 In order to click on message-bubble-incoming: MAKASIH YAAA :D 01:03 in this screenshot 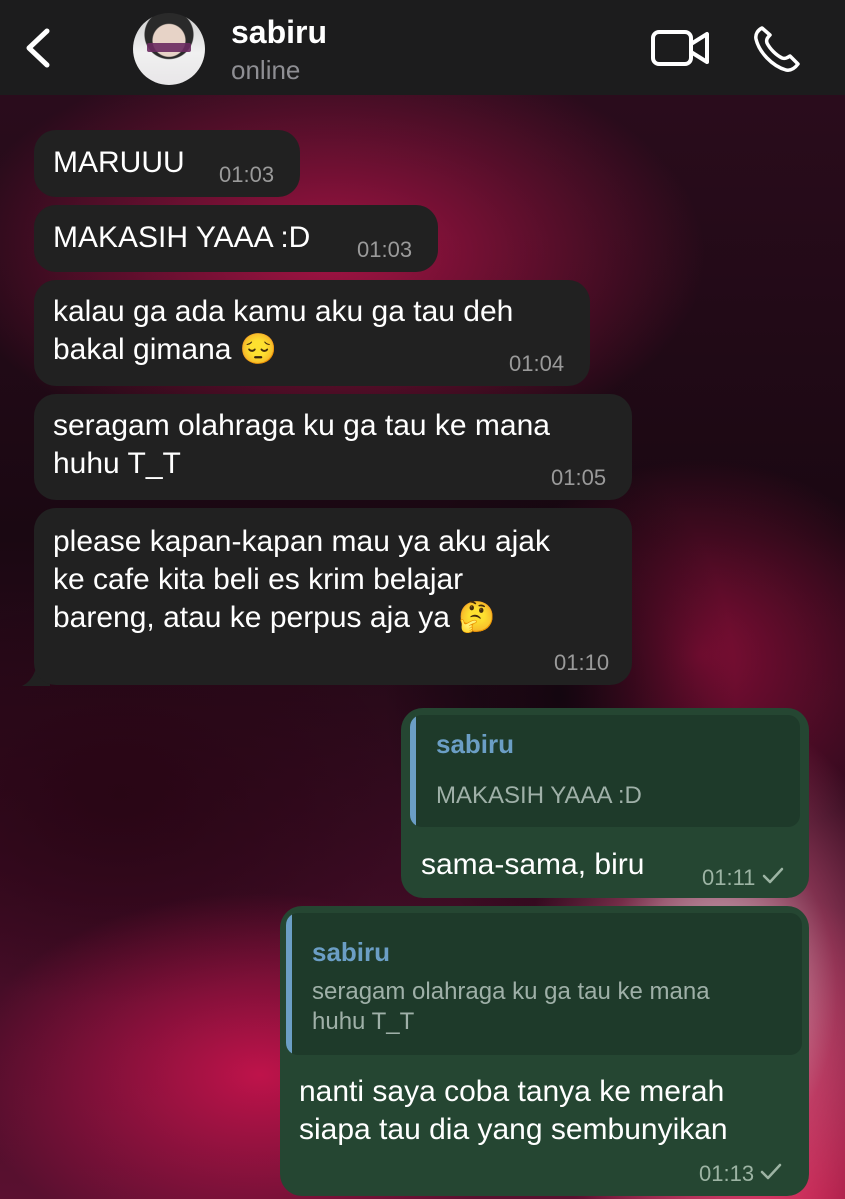, I will do `click(236, 238)`.